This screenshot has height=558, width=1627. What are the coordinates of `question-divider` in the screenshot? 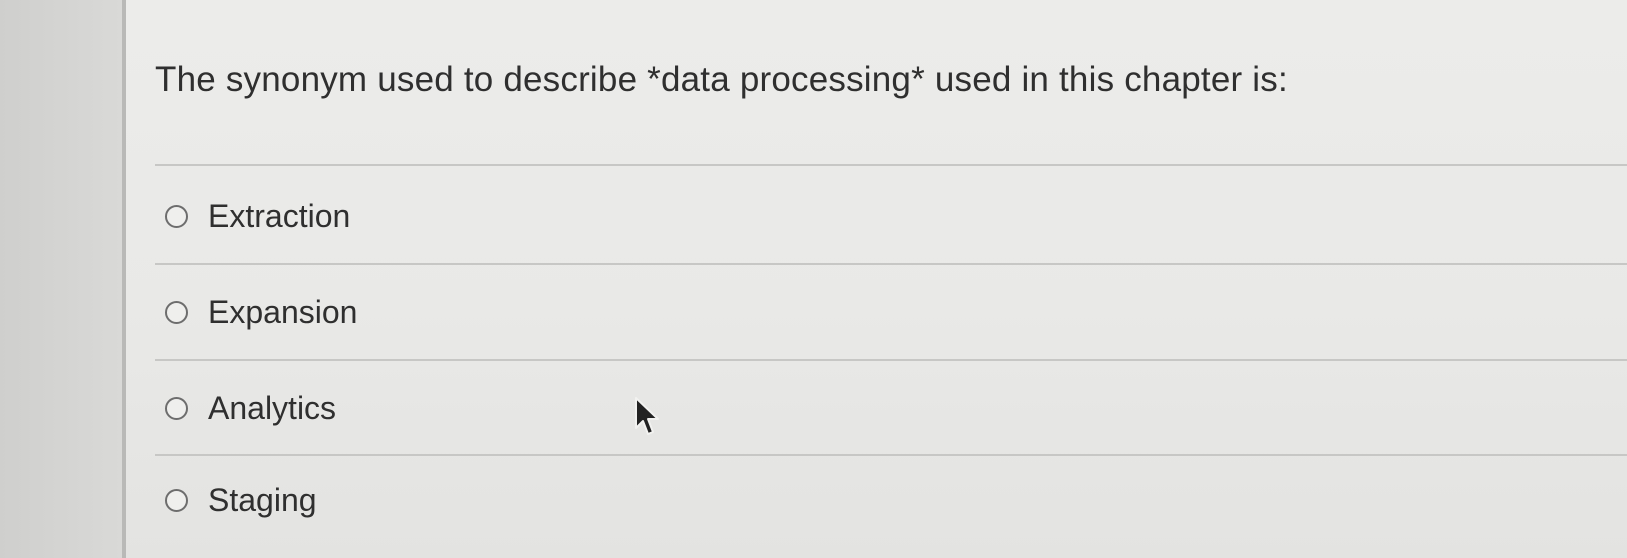 It's located at (891, 165).